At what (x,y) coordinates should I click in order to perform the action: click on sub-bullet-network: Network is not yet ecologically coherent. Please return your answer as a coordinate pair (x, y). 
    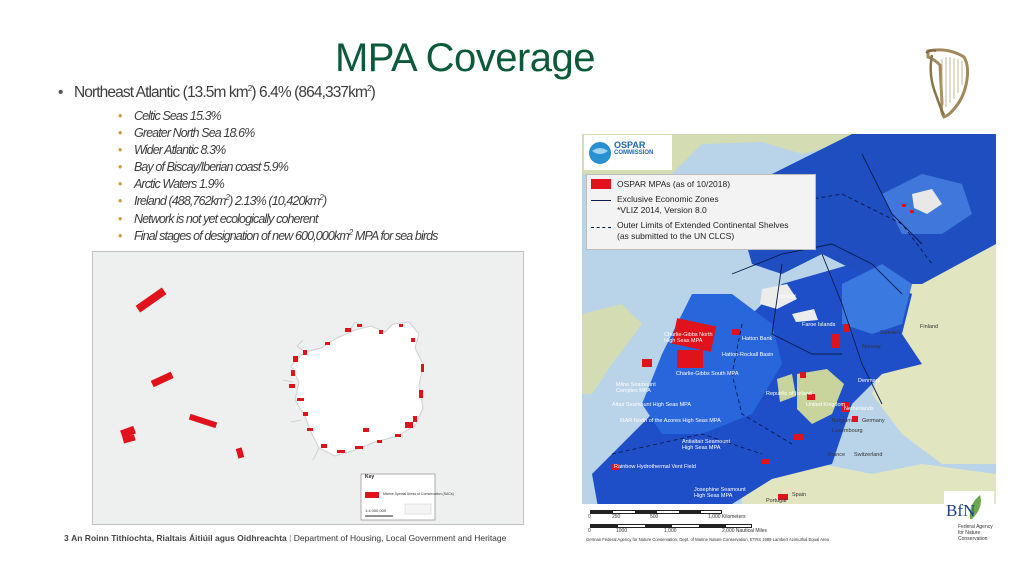
    Looking at the image, I should click on (348, 219).